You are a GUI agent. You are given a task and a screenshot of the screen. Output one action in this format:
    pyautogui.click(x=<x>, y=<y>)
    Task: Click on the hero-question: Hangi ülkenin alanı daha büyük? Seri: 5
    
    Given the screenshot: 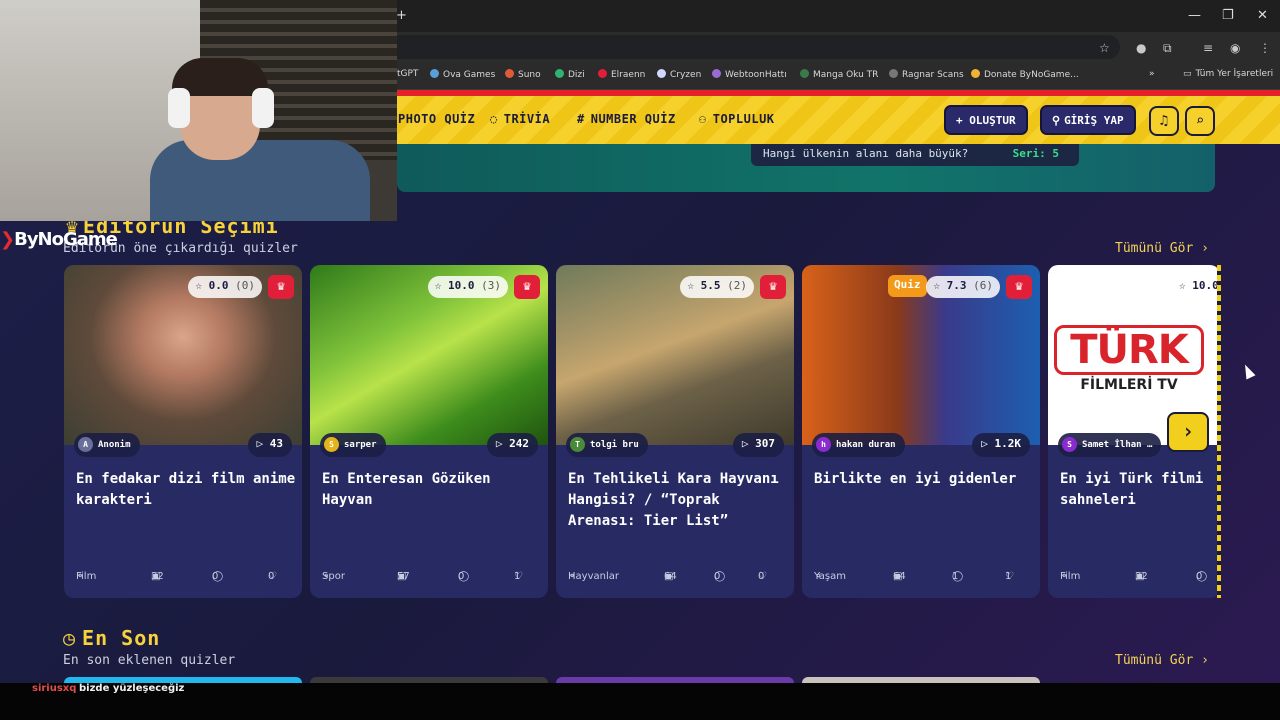 What is the action you would take?
    pyautogui.click(x=915, y=155)
    